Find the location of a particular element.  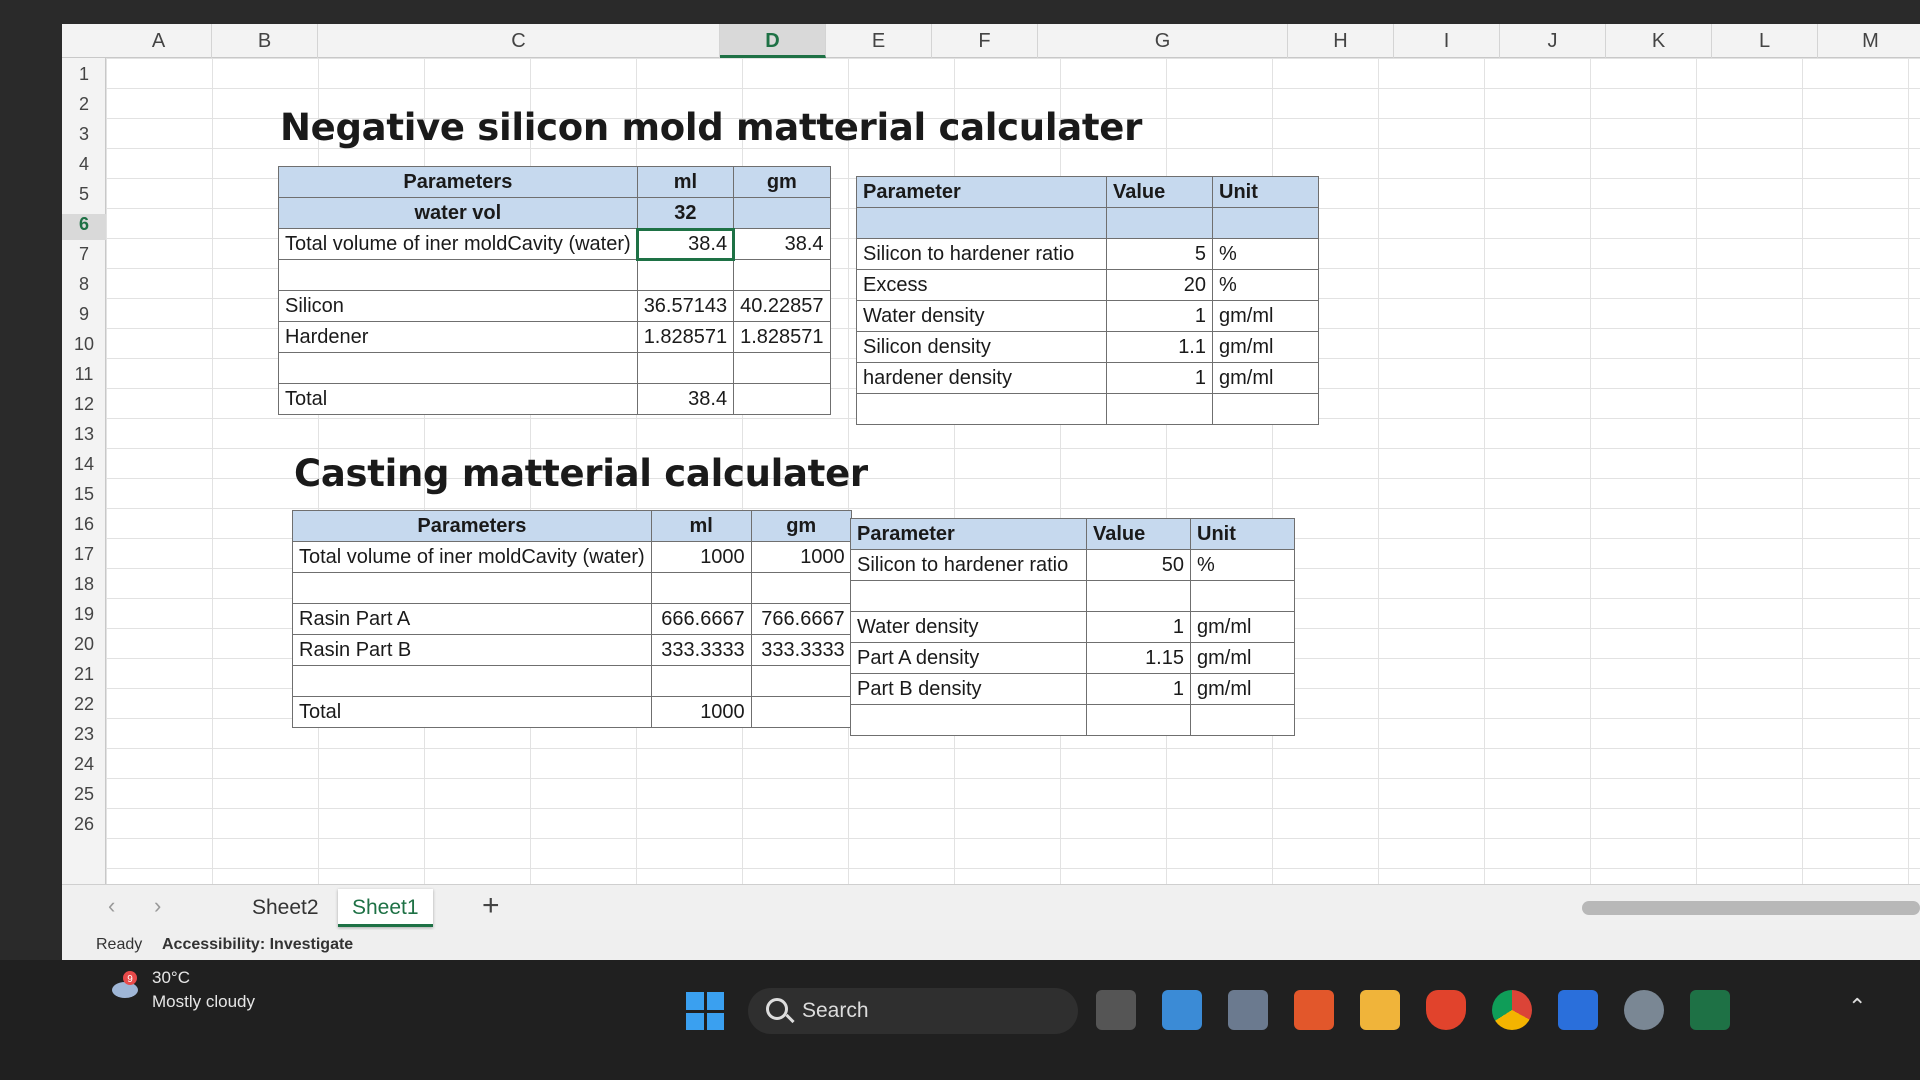

column-header-a: A is located at coordinates (159, 41).